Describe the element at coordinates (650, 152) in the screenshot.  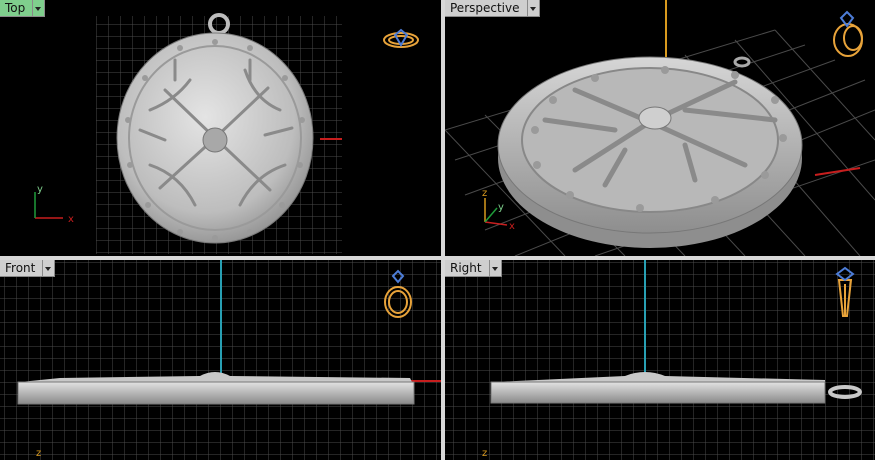
I see `pendant-model-perspective` at that location.